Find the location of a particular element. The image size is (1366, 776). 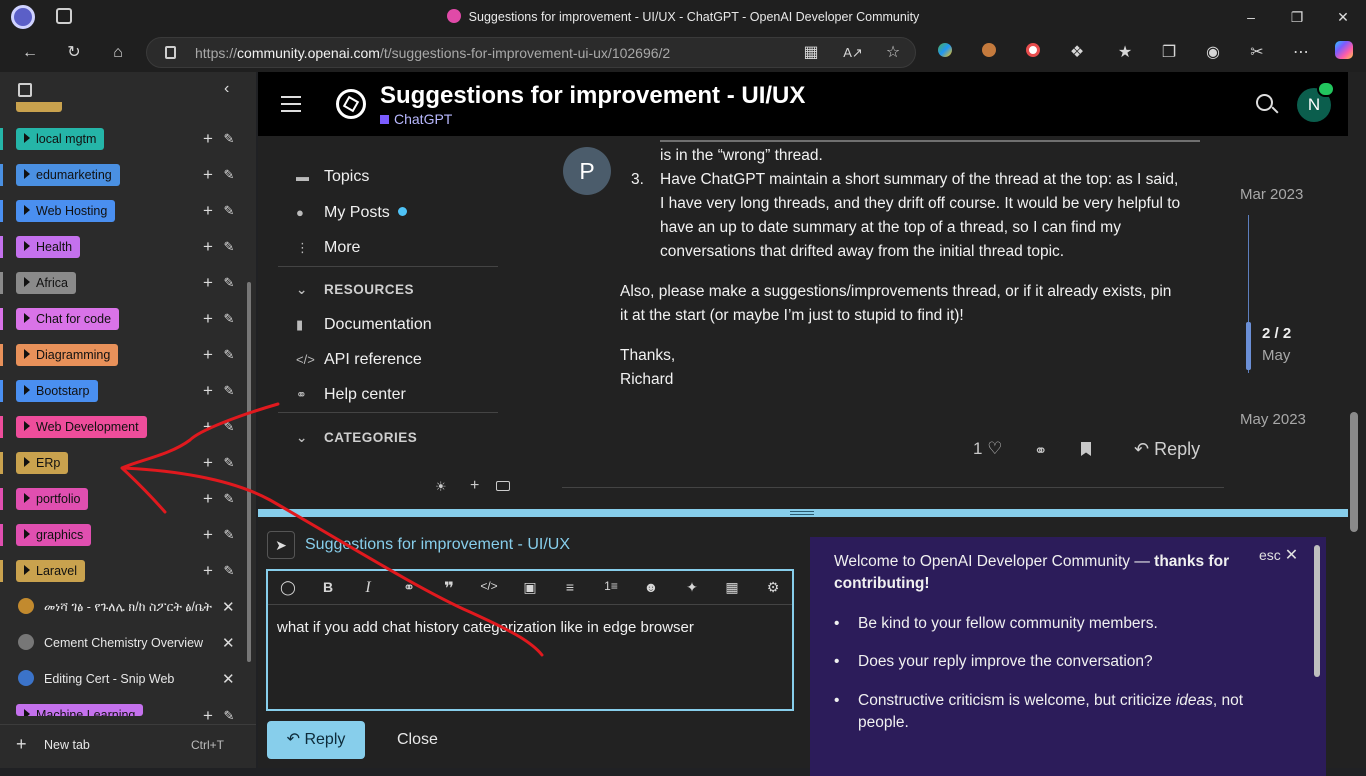

welcome-scrollbar is located at coordinates (1317, 611).